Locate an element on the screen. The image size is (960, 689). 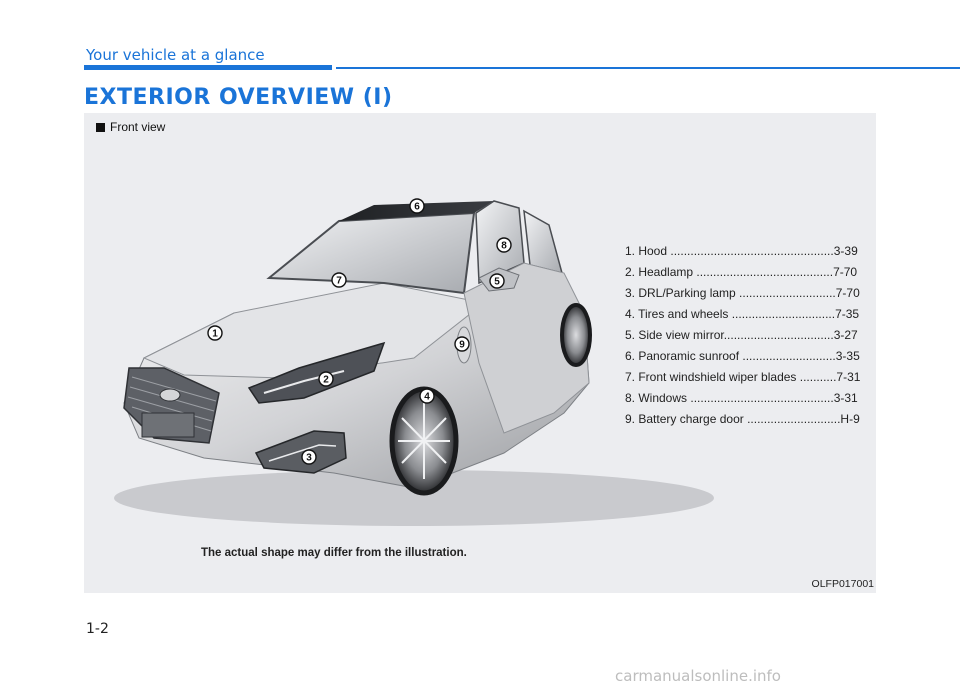
watermark: carmanualsonline.info is located at coordinates (698, 676).